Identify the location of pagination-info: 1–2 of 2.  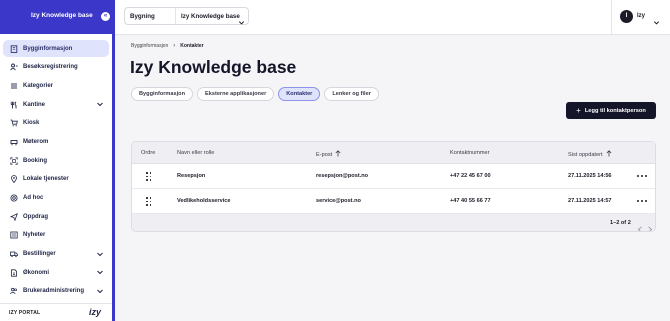
(620, 223).